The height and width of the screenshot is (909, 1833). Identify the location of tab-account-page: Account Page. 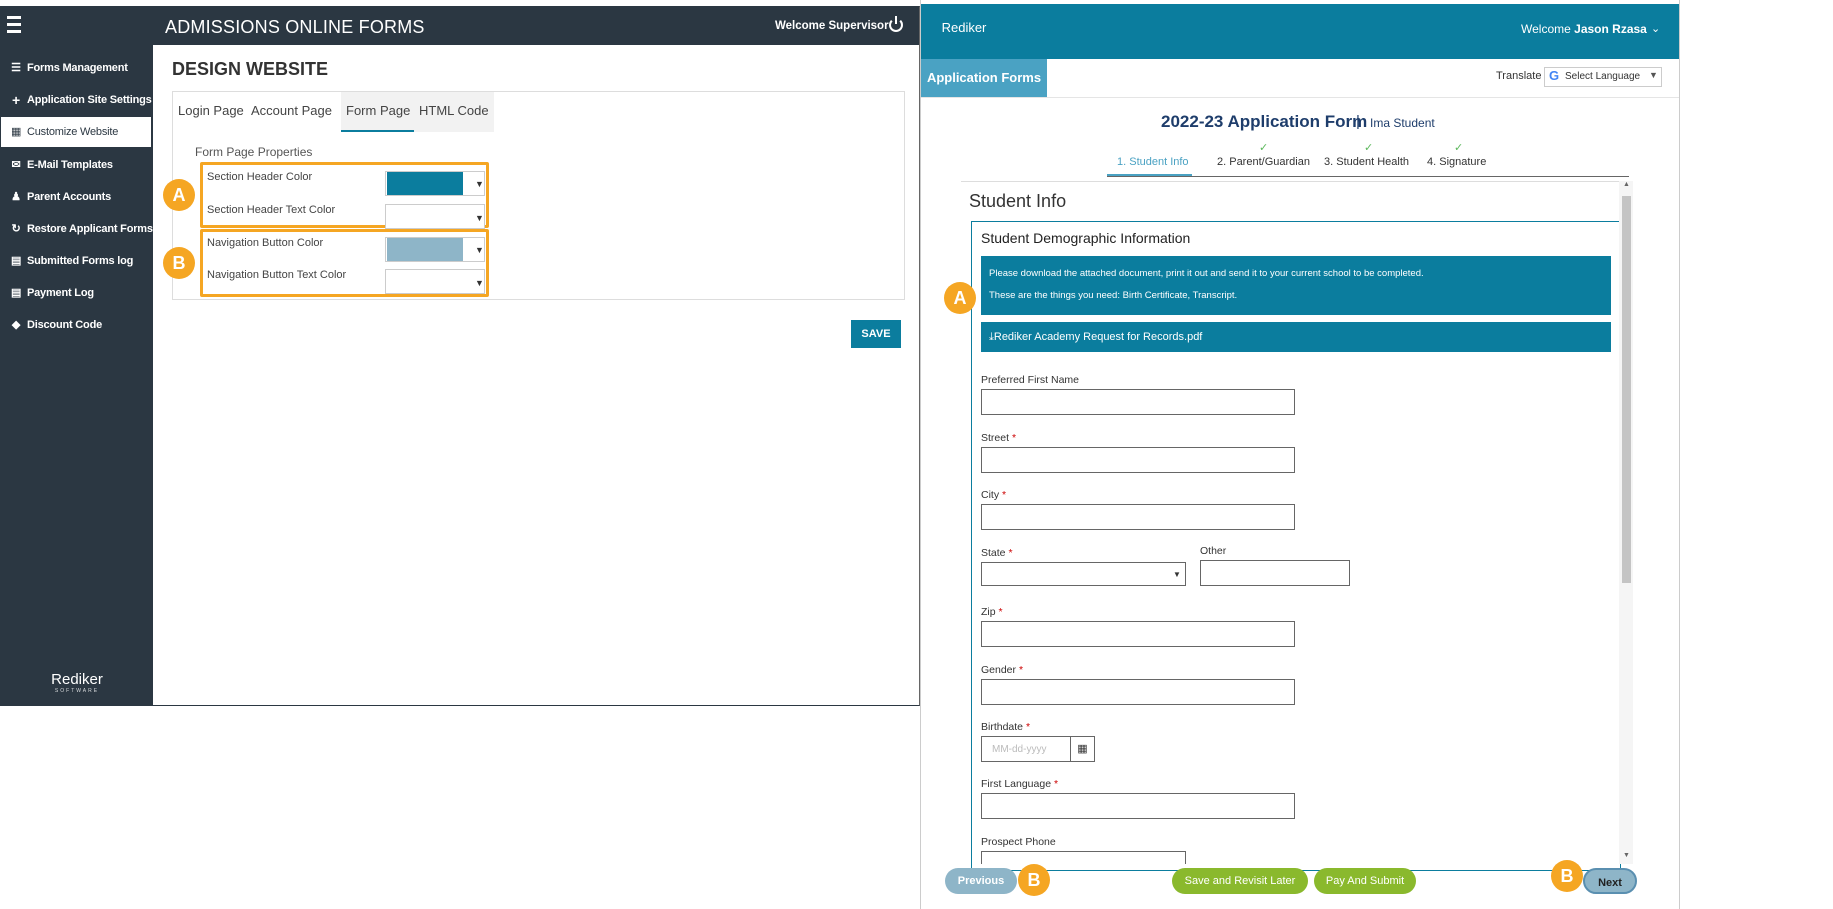
(291, 112).